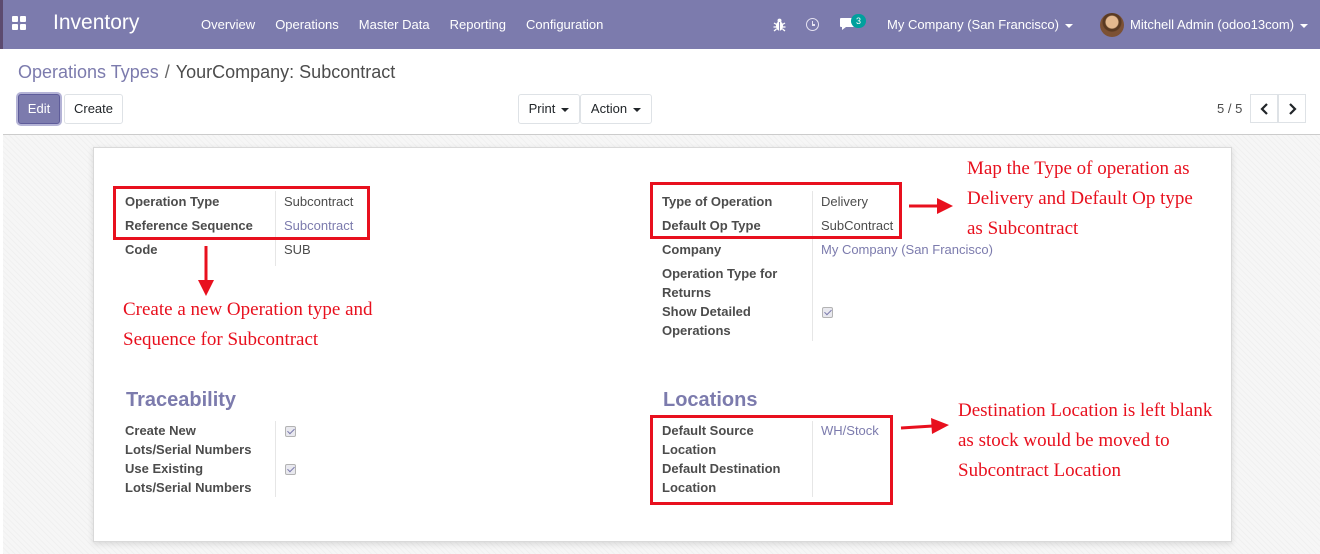  I want to click on highlight-box-locations, so click(771, 460).